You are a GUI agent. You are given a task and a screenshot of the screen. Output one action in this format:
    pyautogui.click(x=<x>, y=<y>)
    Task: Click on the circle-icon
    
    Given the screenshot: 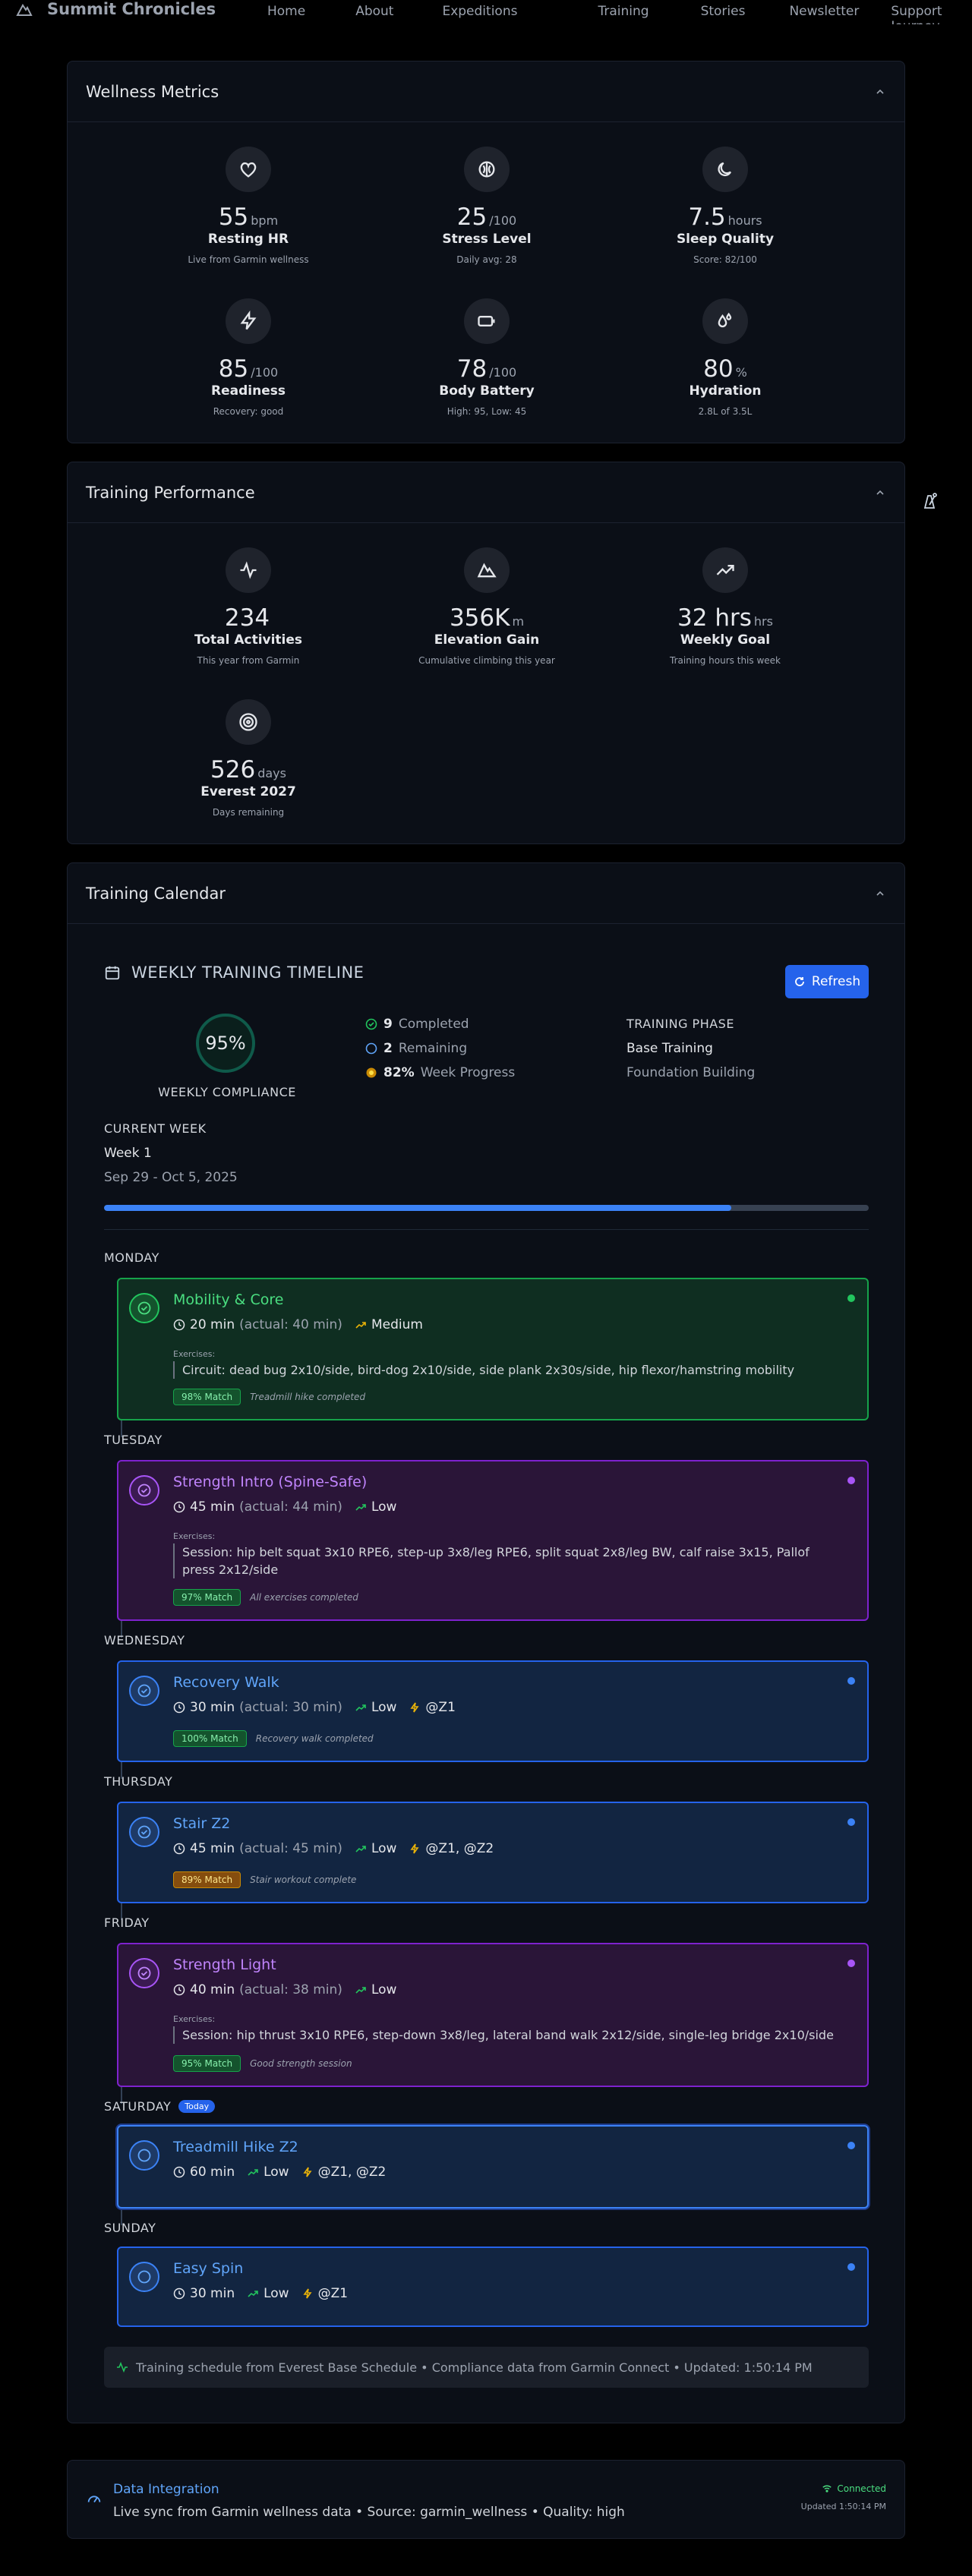 What is the action you would take?
    pyautogui.click(x=144, y=2155)
    